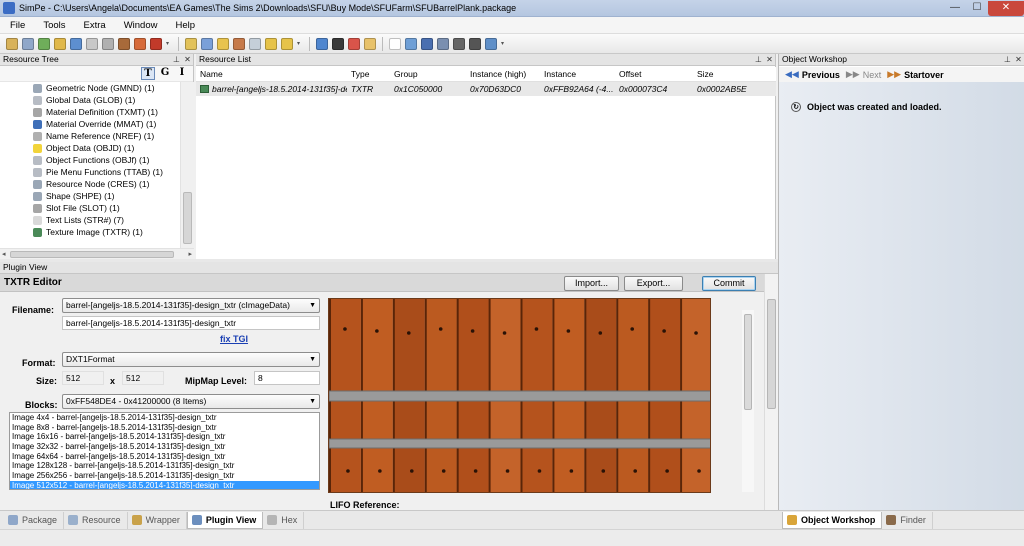  I want to click on search-icon, so click(76, 43).